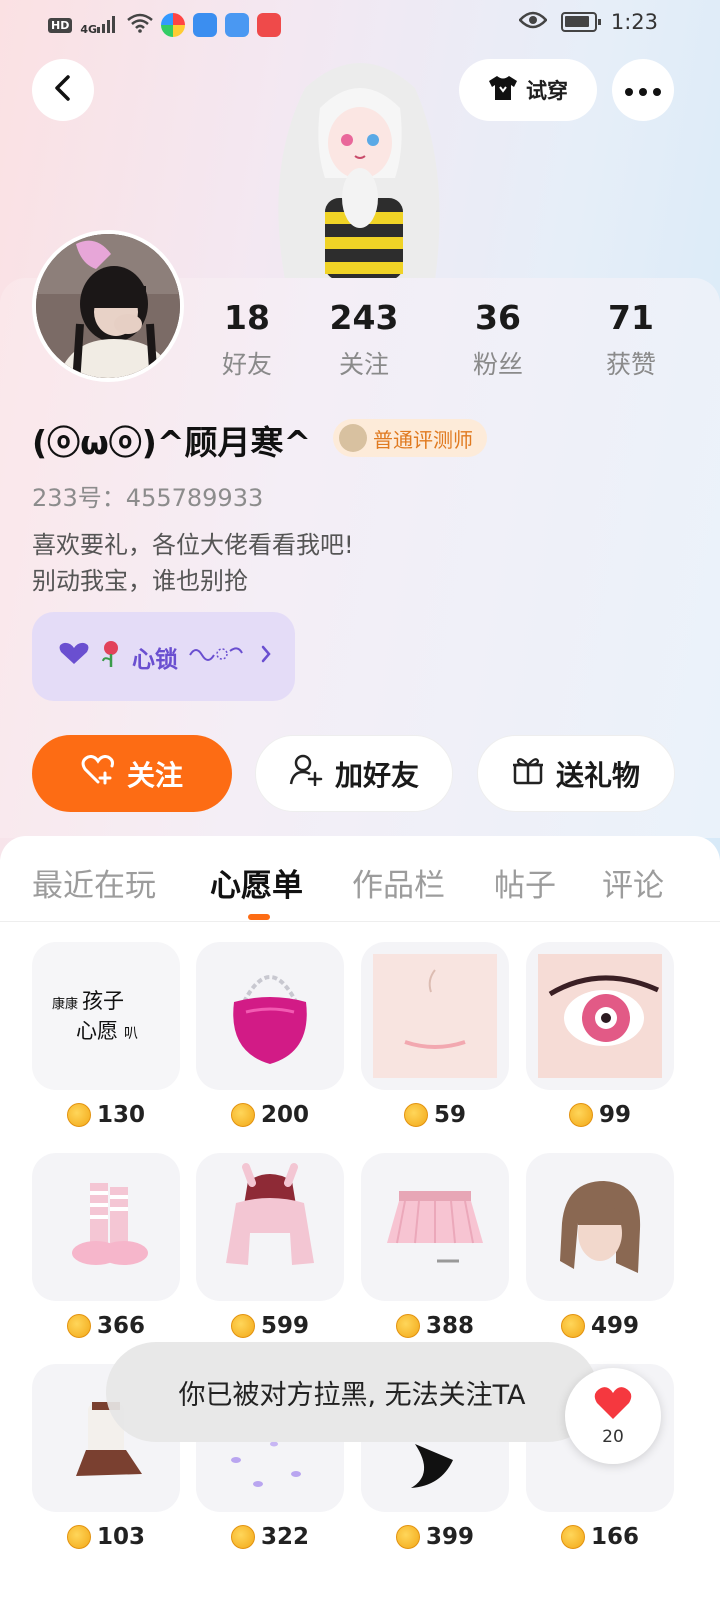 The image size is (720, 1600). Describe the element at coordinates (398, 882) in the screenshot. I see `tab-works: 作品栏` at that location.